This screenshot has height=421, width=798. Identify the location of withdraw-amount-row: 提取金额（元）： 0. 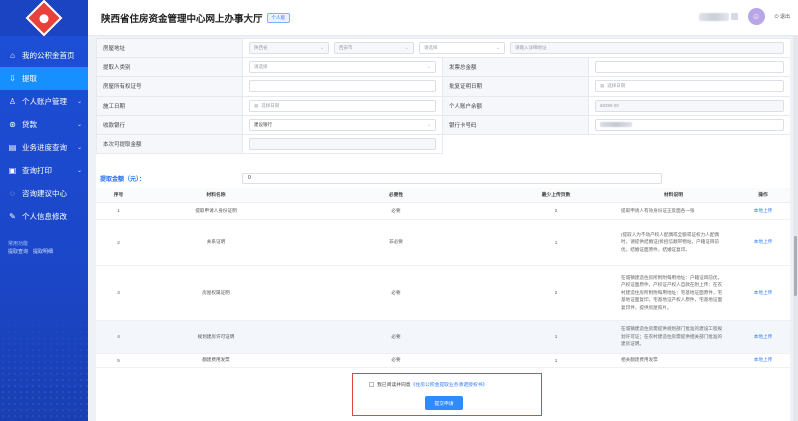
(443, 178).